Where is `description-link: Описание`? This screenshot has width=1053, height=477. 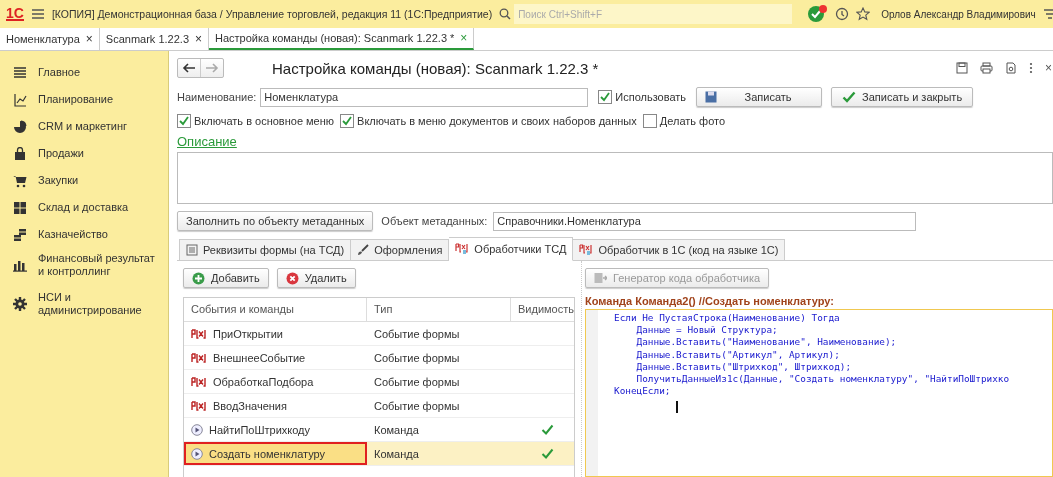 description-link: Описание is located at coordinates (207, 141).